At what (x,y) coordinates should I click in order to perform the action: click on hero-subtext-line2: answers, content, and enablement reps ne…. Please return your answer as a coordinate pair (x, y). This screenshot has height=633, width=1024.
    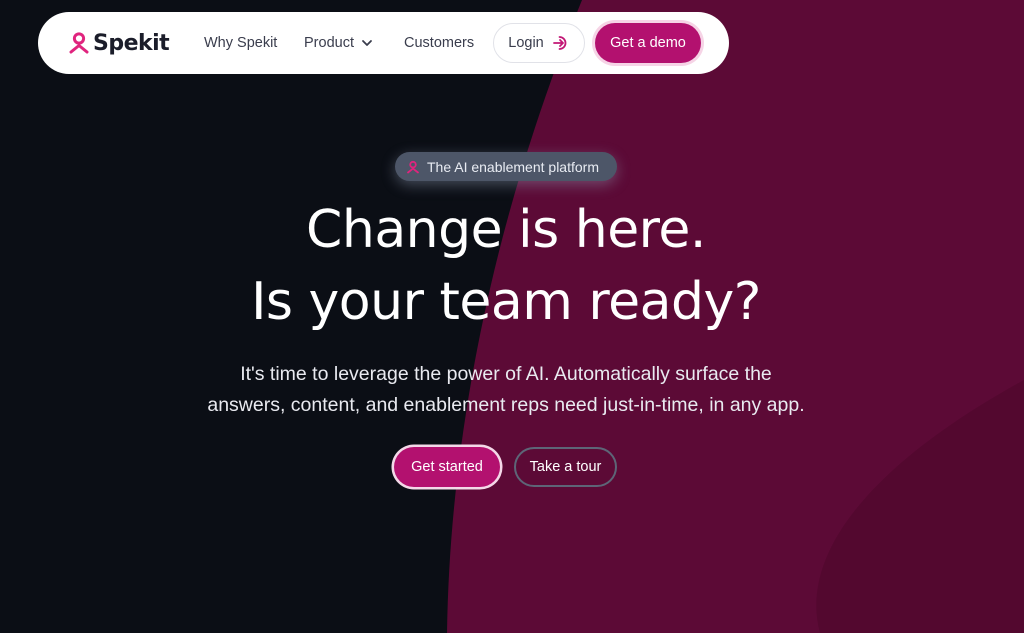
    Looking at the image, I should click on (506, 405).